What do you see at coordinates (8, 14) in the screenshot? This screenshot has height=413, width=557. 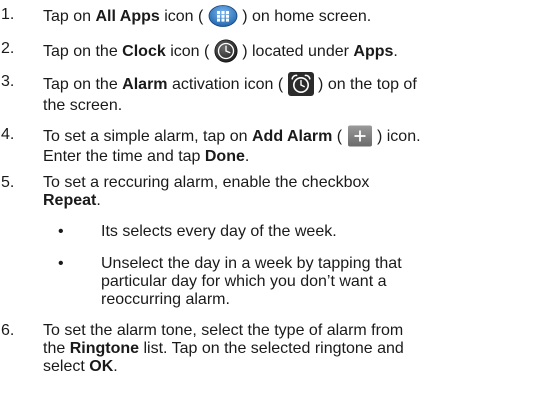 I see `step-number: 1.` at bounding box center [8, 14].